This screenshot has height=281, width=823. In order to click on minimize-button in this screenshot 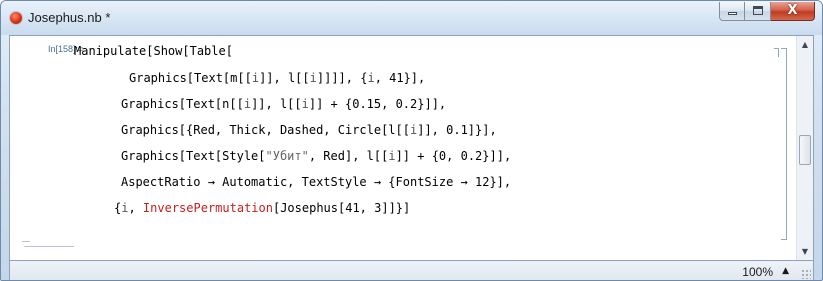, I will do `click(732, 11)`.